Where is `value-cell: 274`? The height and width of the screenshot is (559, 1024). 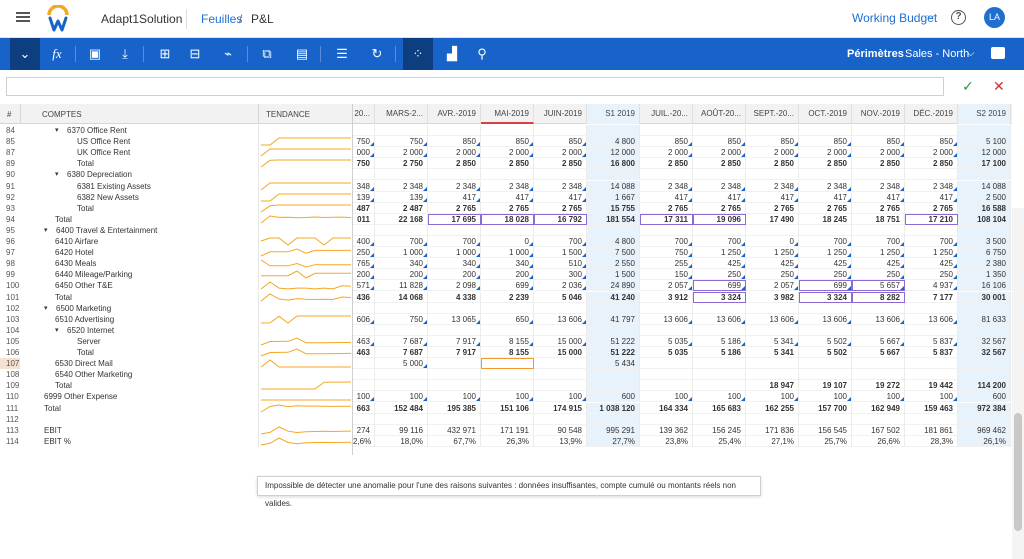
value-cell: 274 is located at coordinates (364, 430).